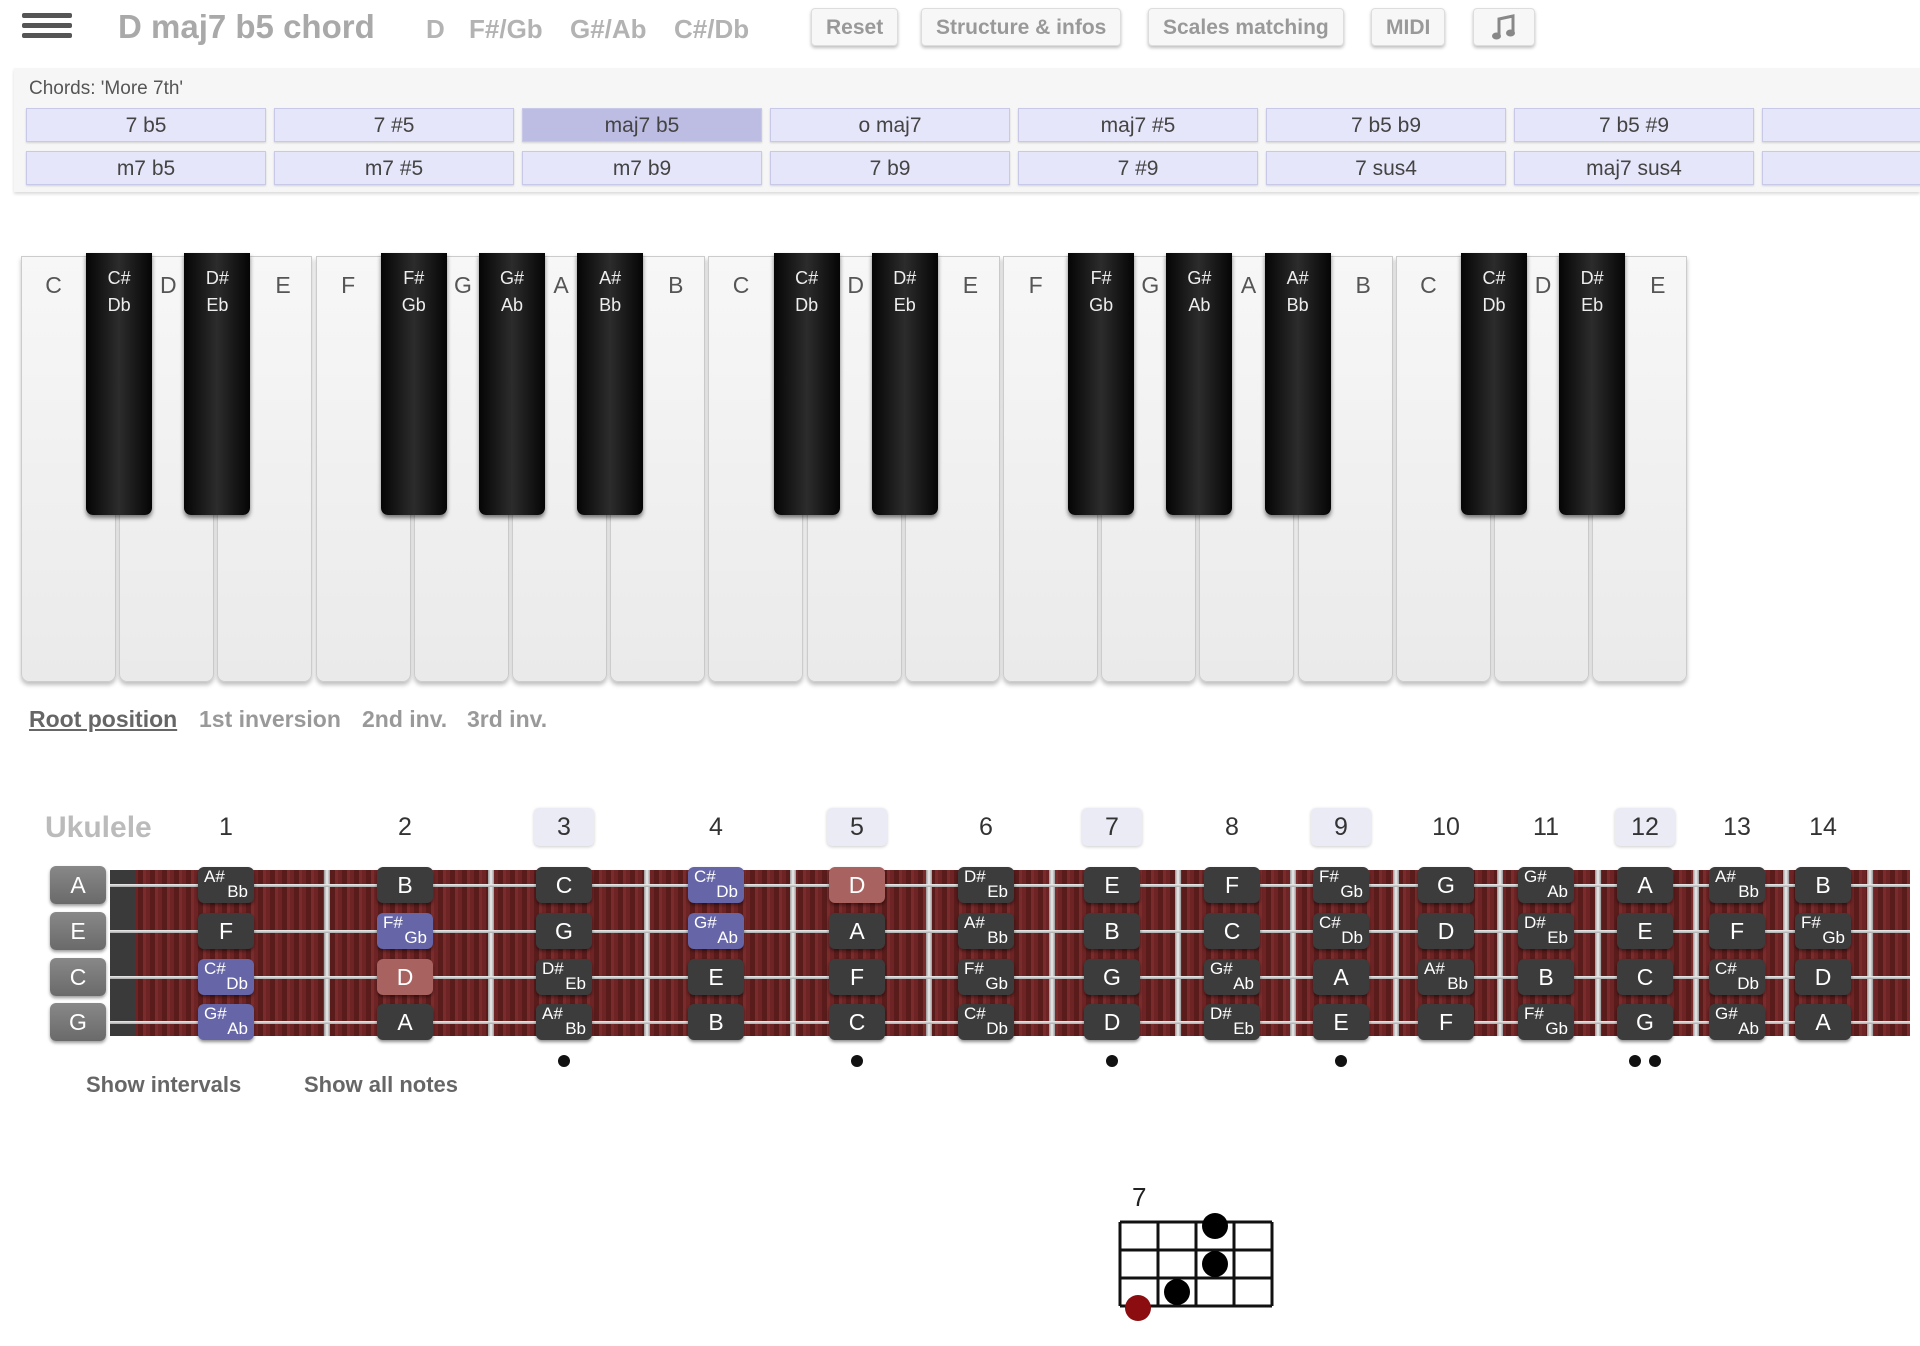 This screenshot has height=1346, width=1920. What do you see at coordinates (890, 168) in the screenshot?
I see `chord-option: 7 b9` at bounding box center [890, 168].